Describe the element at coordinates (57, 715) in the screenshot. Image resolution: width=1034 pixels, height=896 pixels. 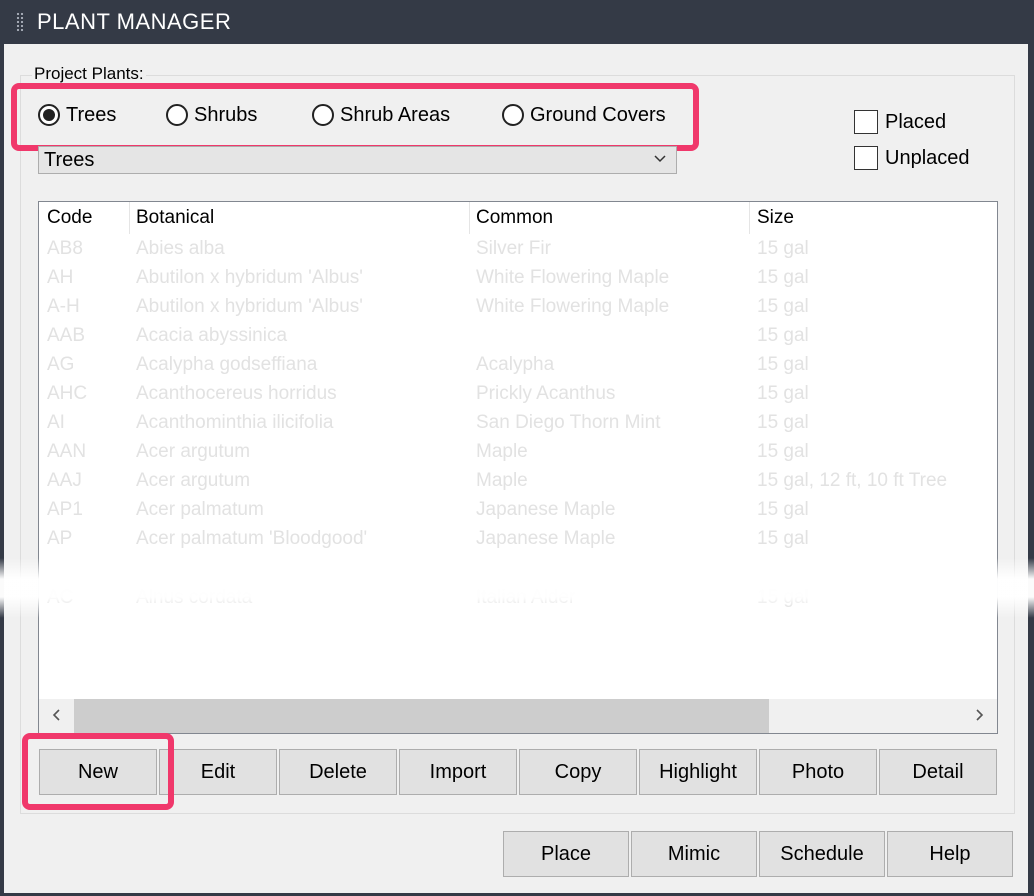
I see `scroll-left-icon` at that location.